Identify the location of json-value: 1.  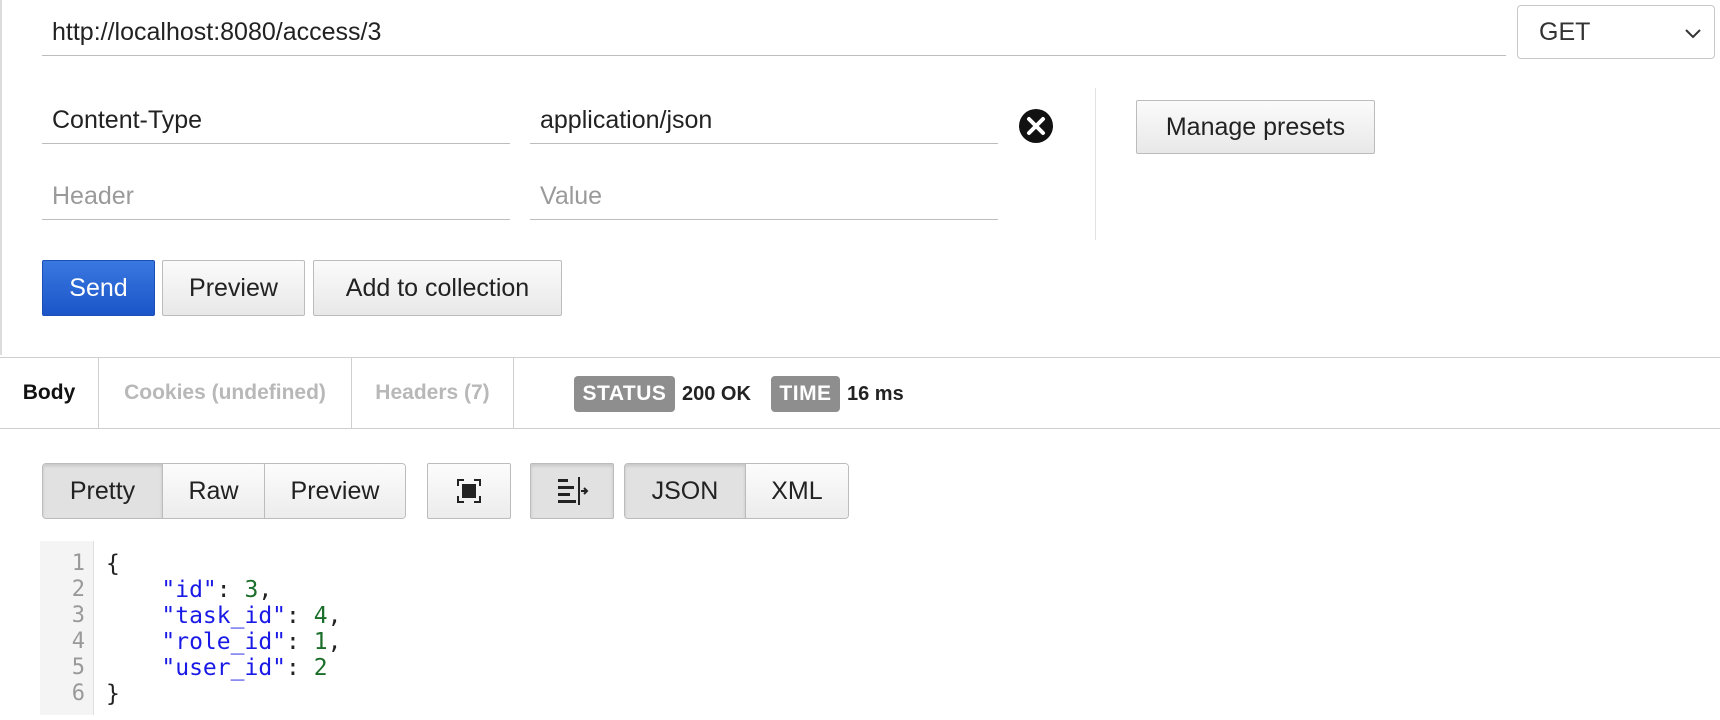
(320, 642).